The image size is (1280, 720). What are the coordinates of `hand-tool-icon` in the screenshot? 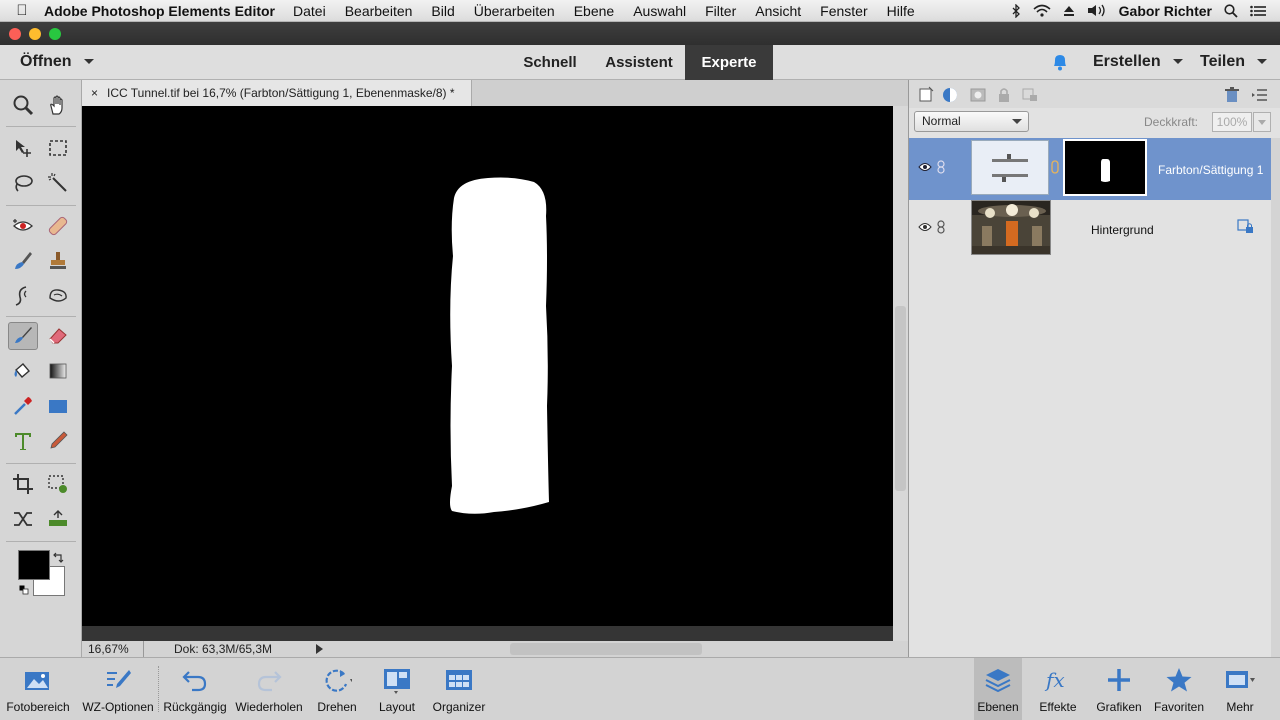 It's located at (58, 105).